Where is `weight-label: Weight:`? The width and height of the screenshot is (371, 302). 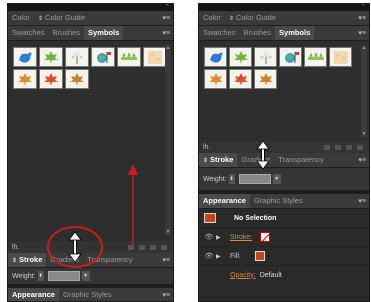
weight-label: Weight: is located at coordinates (24, 276).